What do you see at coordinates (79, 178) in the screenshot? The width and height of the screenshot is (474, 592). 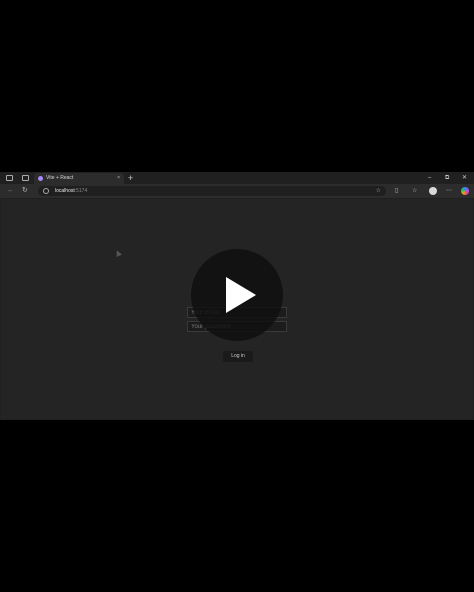 I see `tab-vite-react: Vite + React ×` at bounding box center [79, 178].